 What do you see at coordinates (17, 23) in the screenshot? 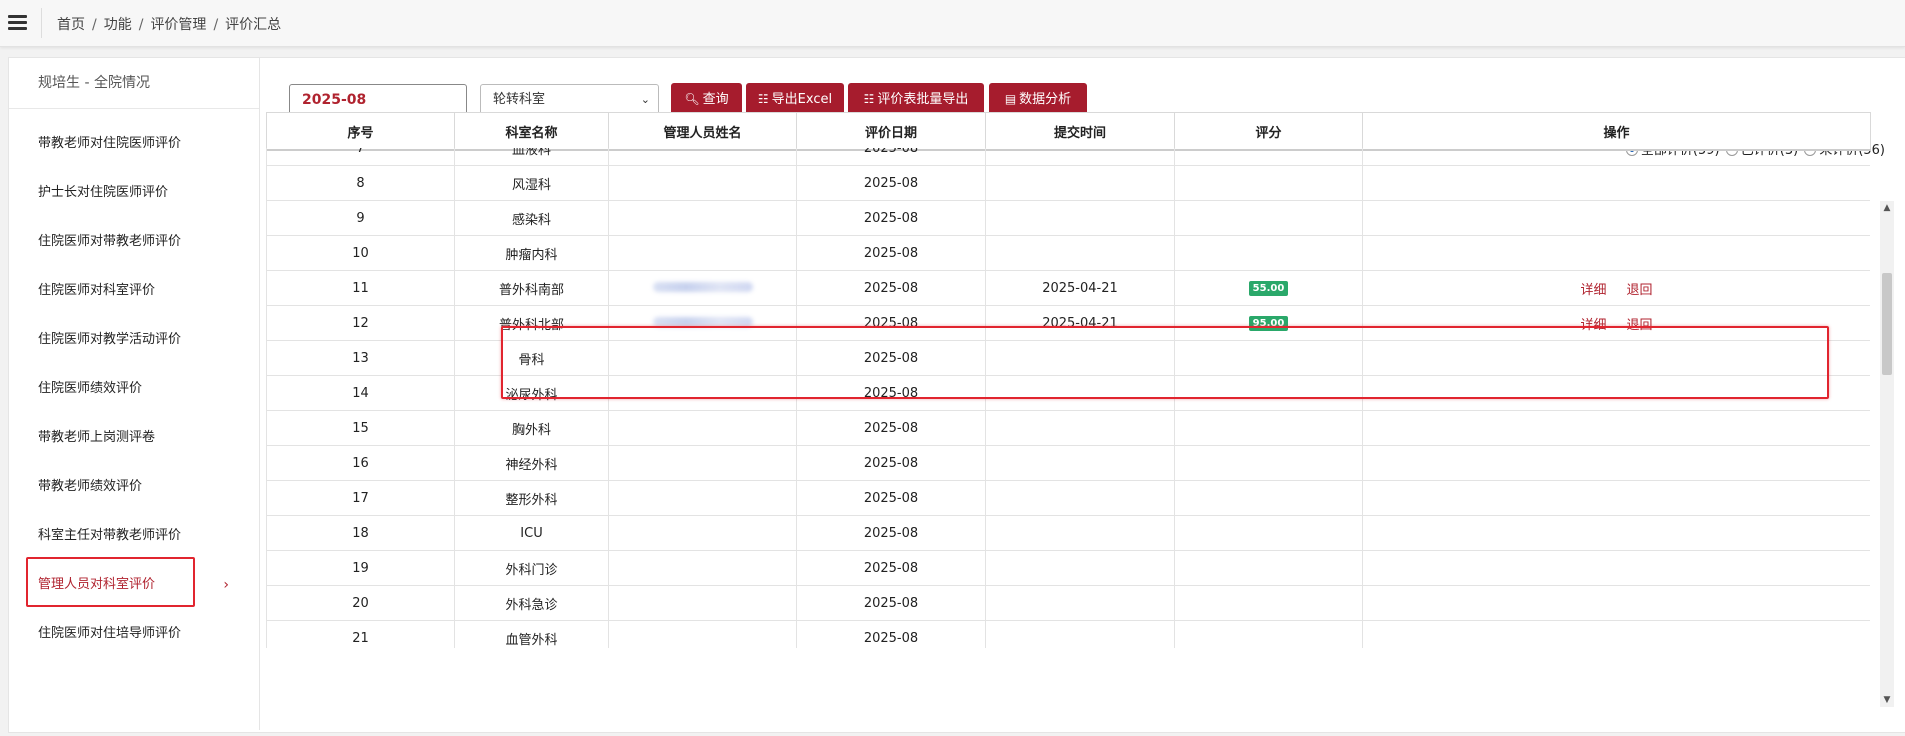
I see `menu-icon` at bounding box center [17, 23].